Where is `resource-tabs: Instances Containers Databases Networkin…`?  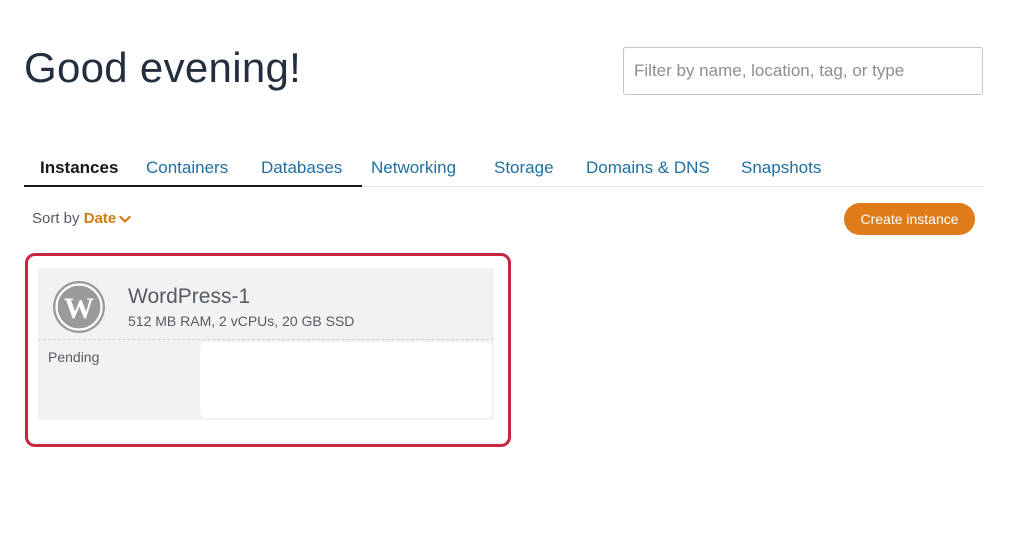
resource-tabs: Instances Containers Databases Networkin… is located at coordinates (504, 167).